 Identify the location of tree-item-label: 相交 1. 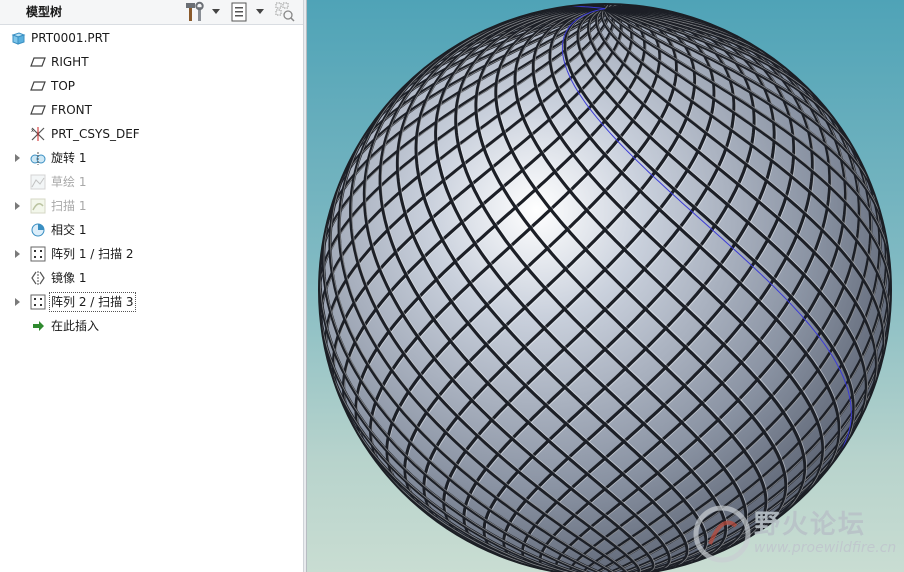
(69, 230).